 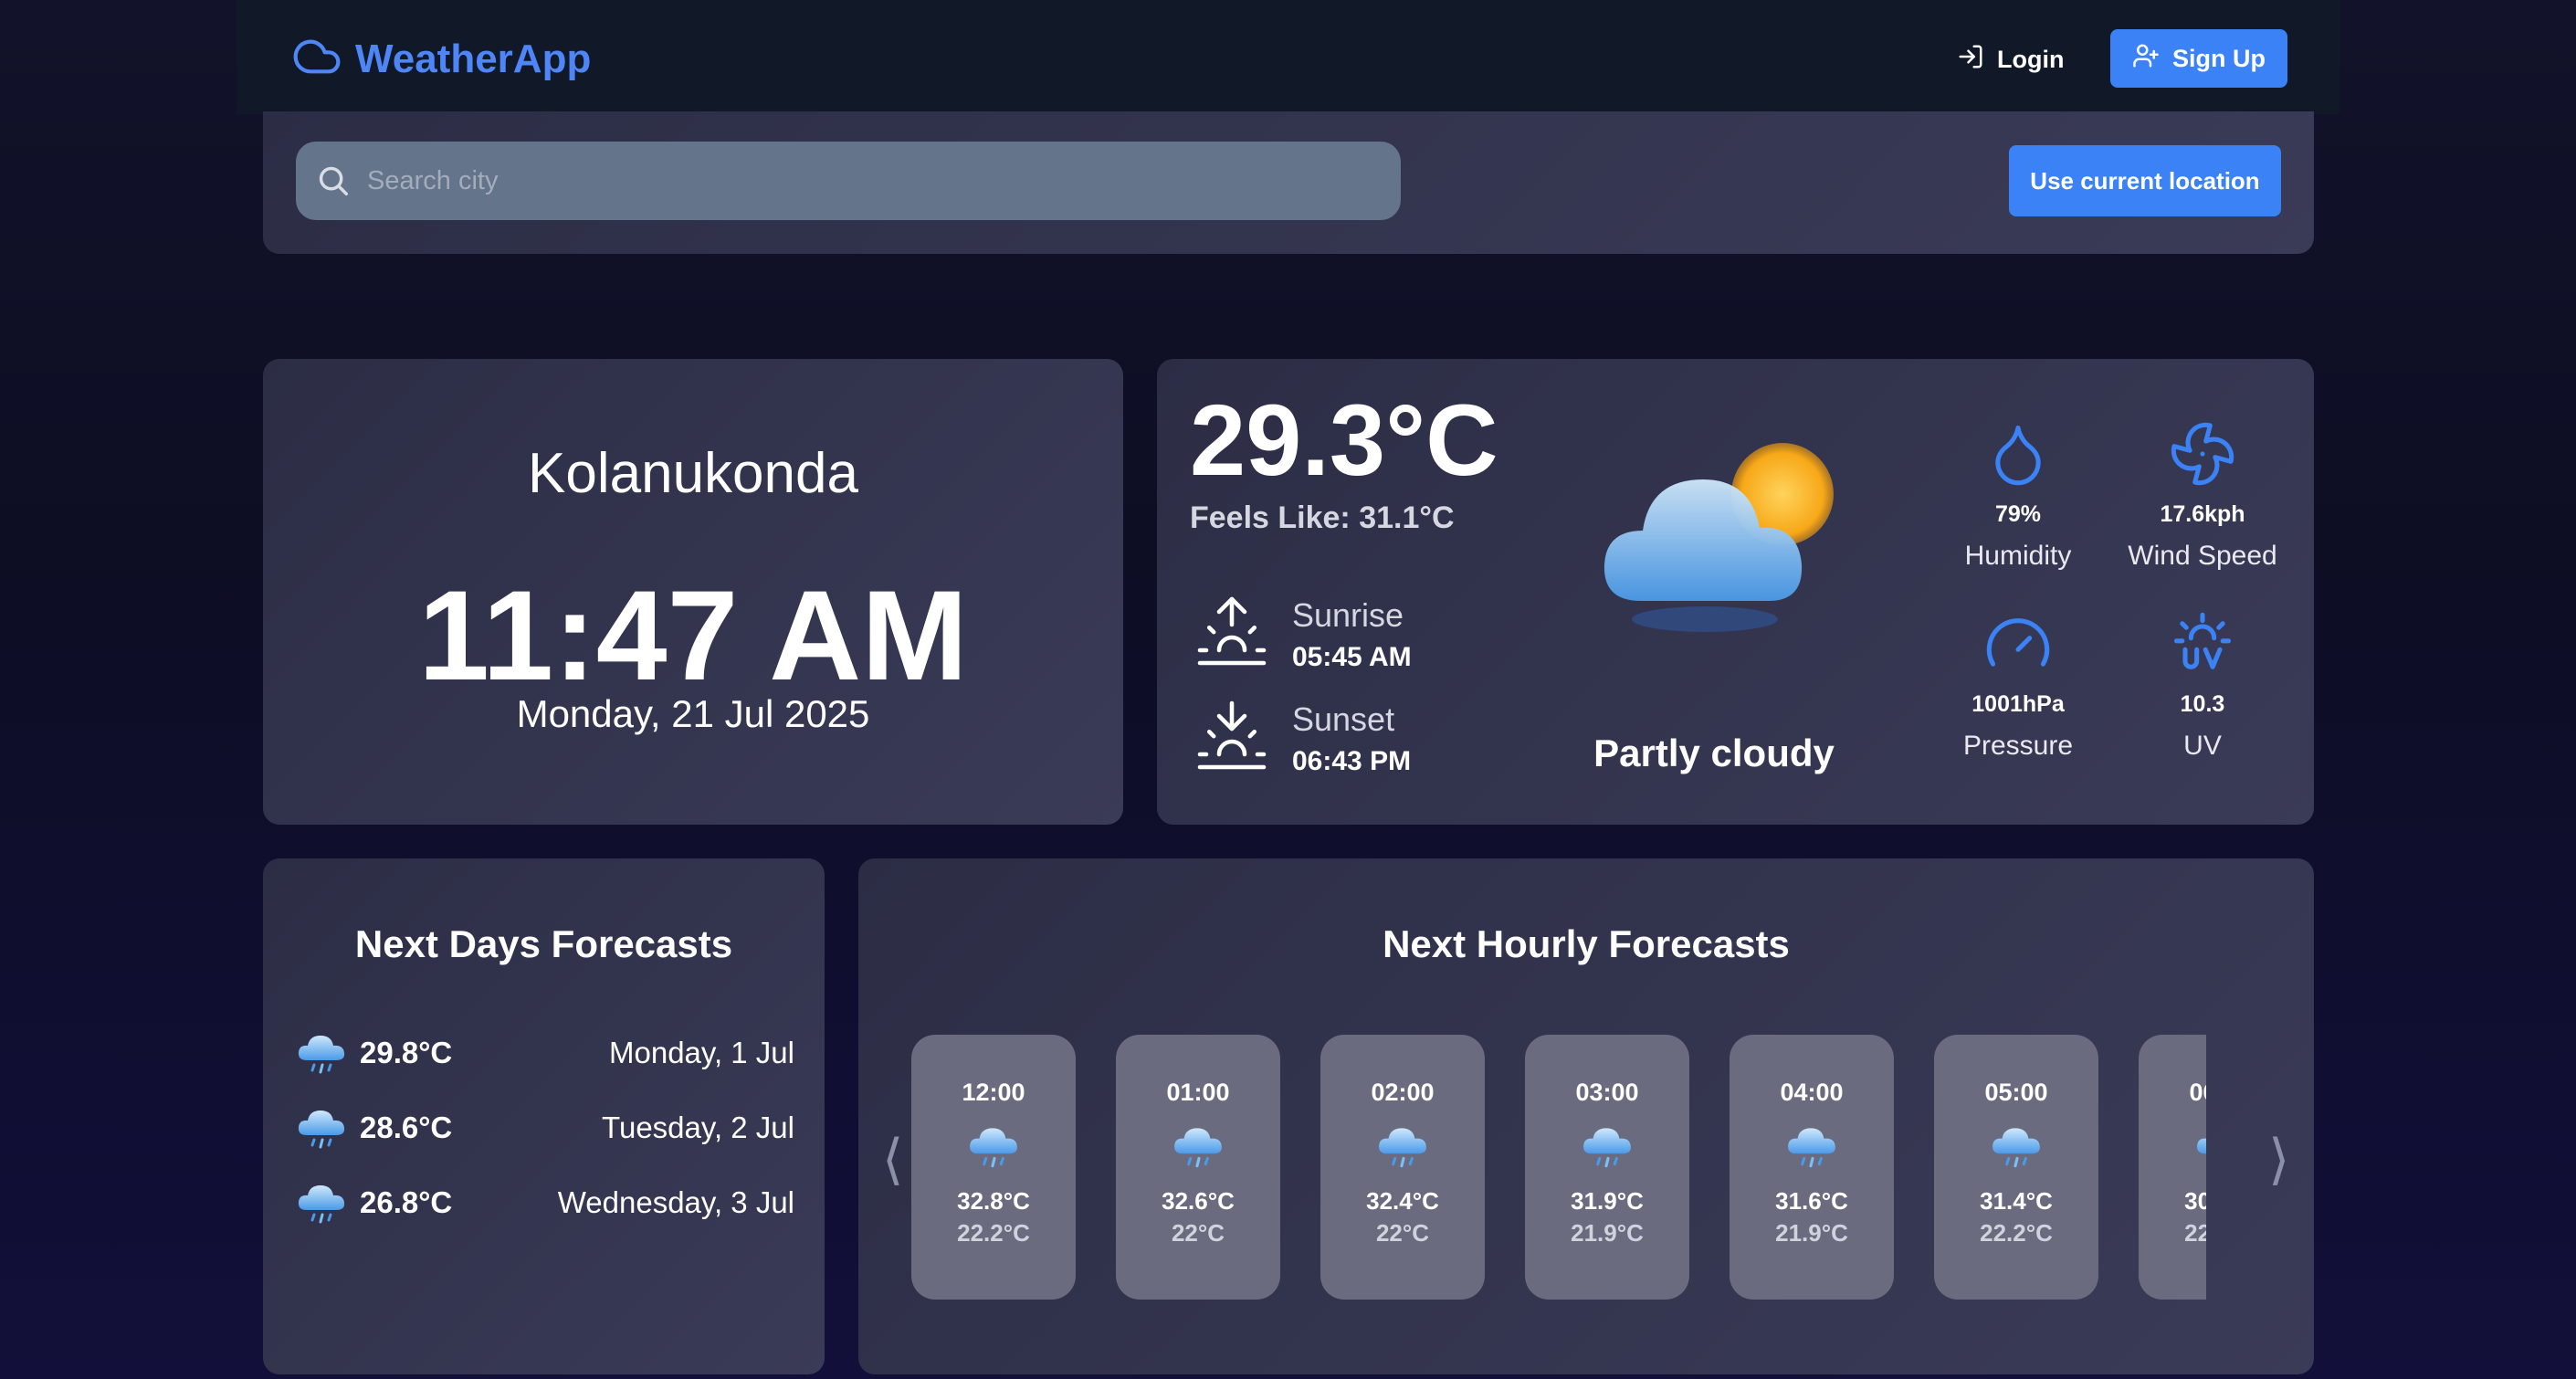 I want to click on brand-name: WeatherApp, so click(x=473, y=58).